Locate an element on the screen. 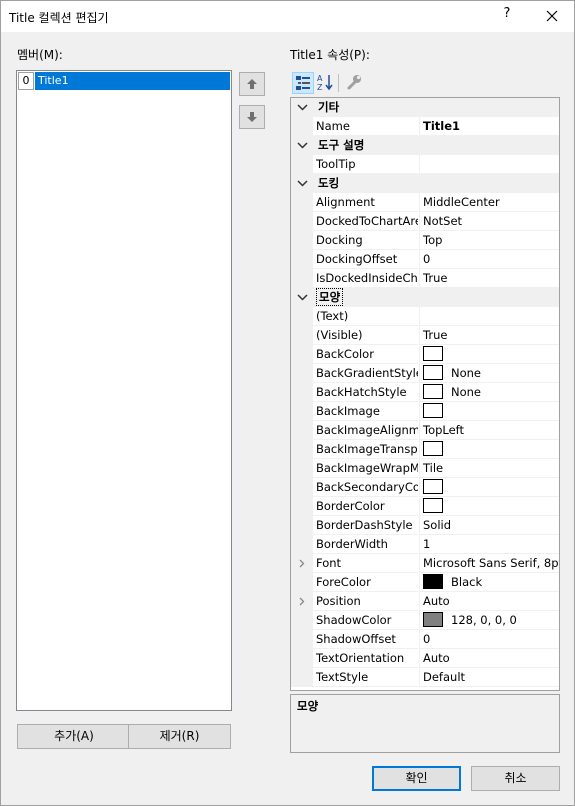 The width and height of the screenshot is (575, 806). property-row: TextOrientation Auto is located at coordinates (425, 658).